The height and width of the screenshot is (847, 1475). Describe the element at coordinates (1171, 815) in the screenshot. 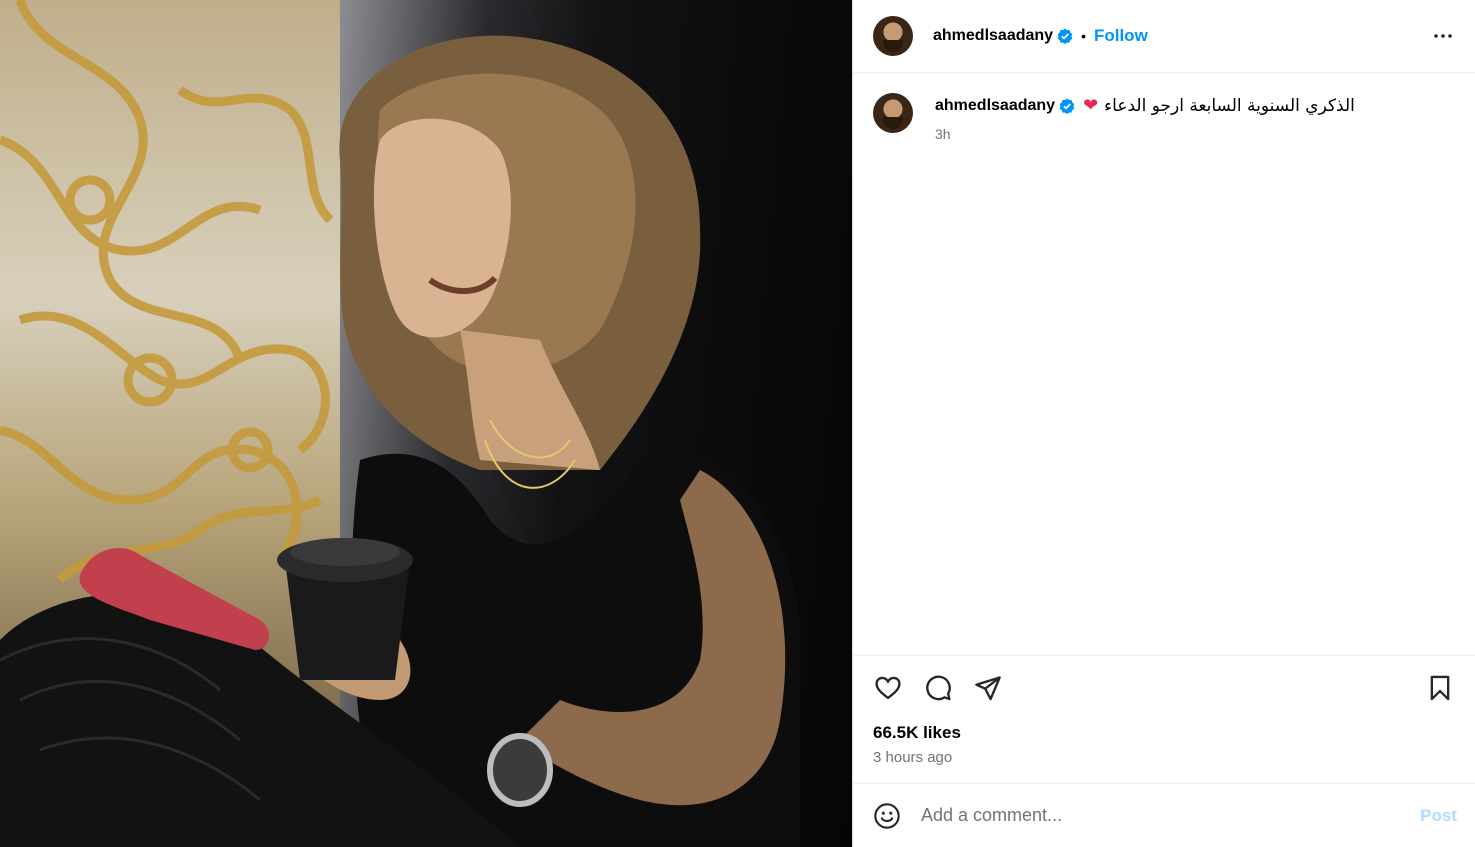

I see `comment-input` at that location.